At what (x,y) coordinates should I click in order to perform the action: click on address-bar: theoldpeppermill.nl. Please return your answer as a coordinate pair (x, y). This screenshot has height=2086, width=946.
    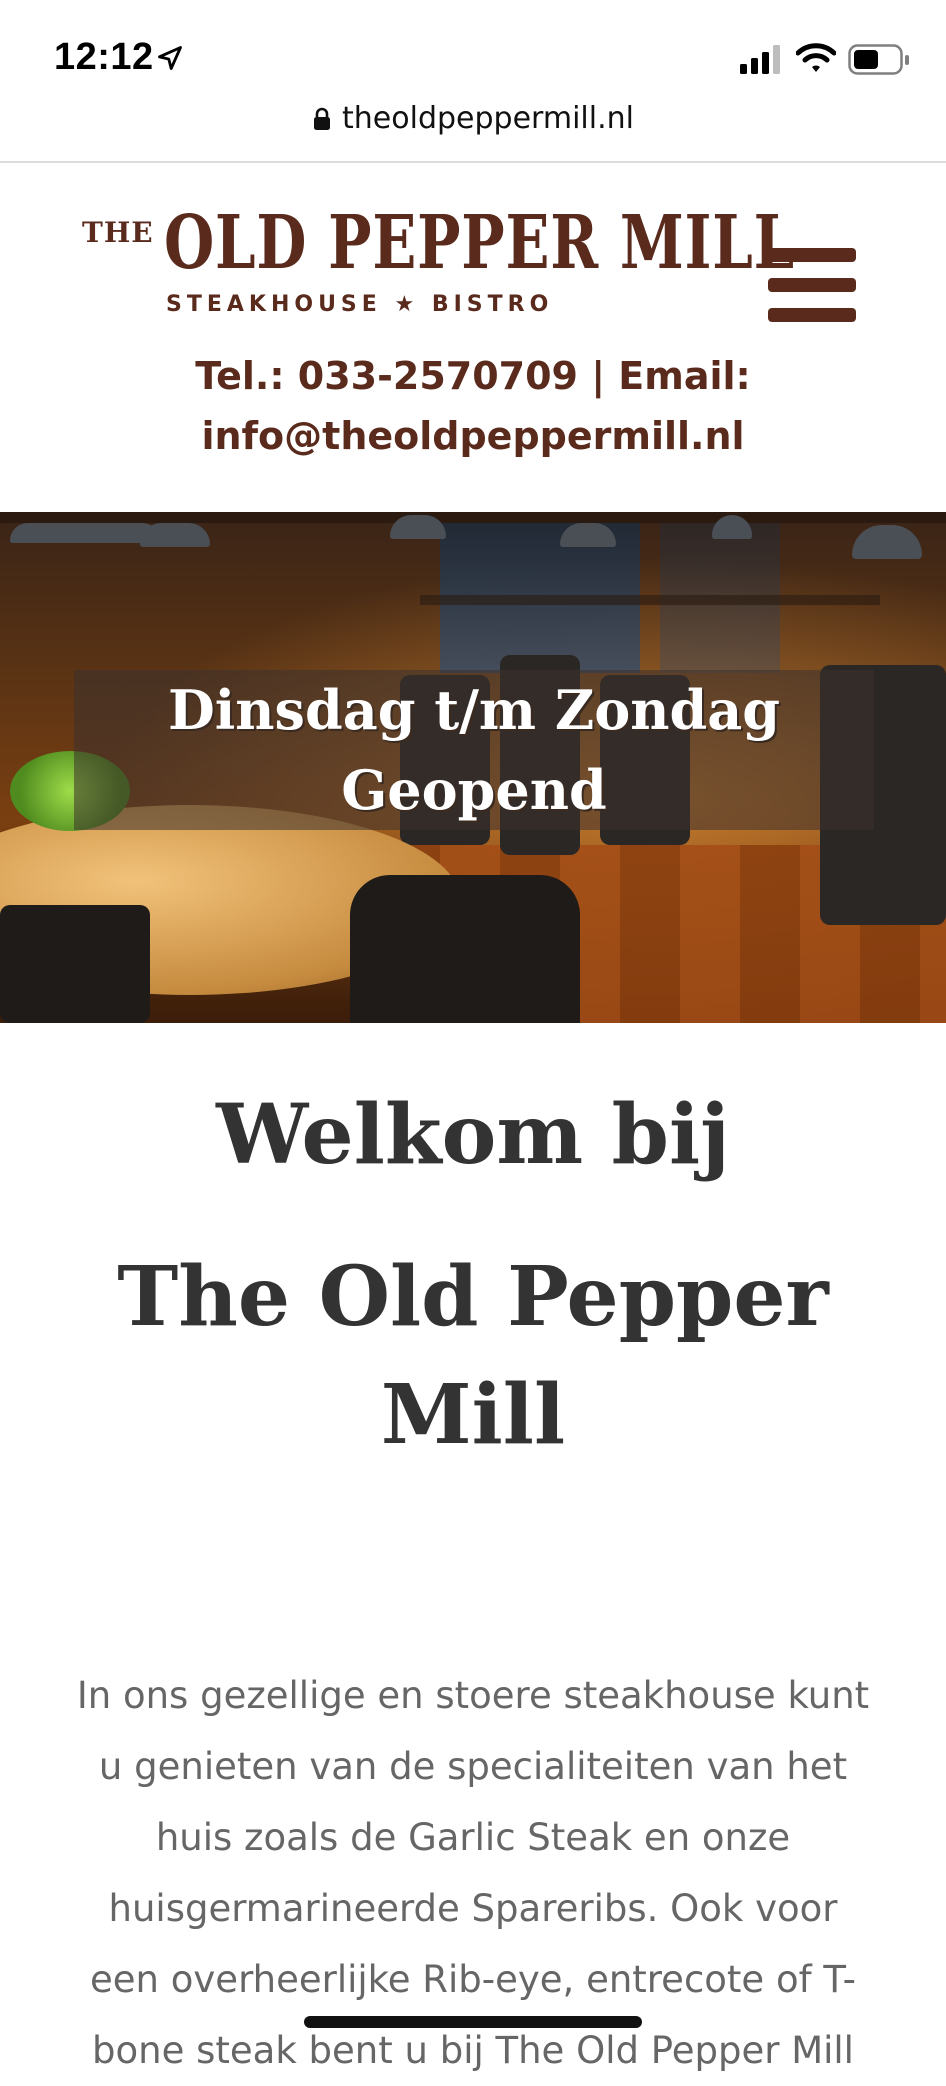
    Looking at the image, I should click on (473, 131).